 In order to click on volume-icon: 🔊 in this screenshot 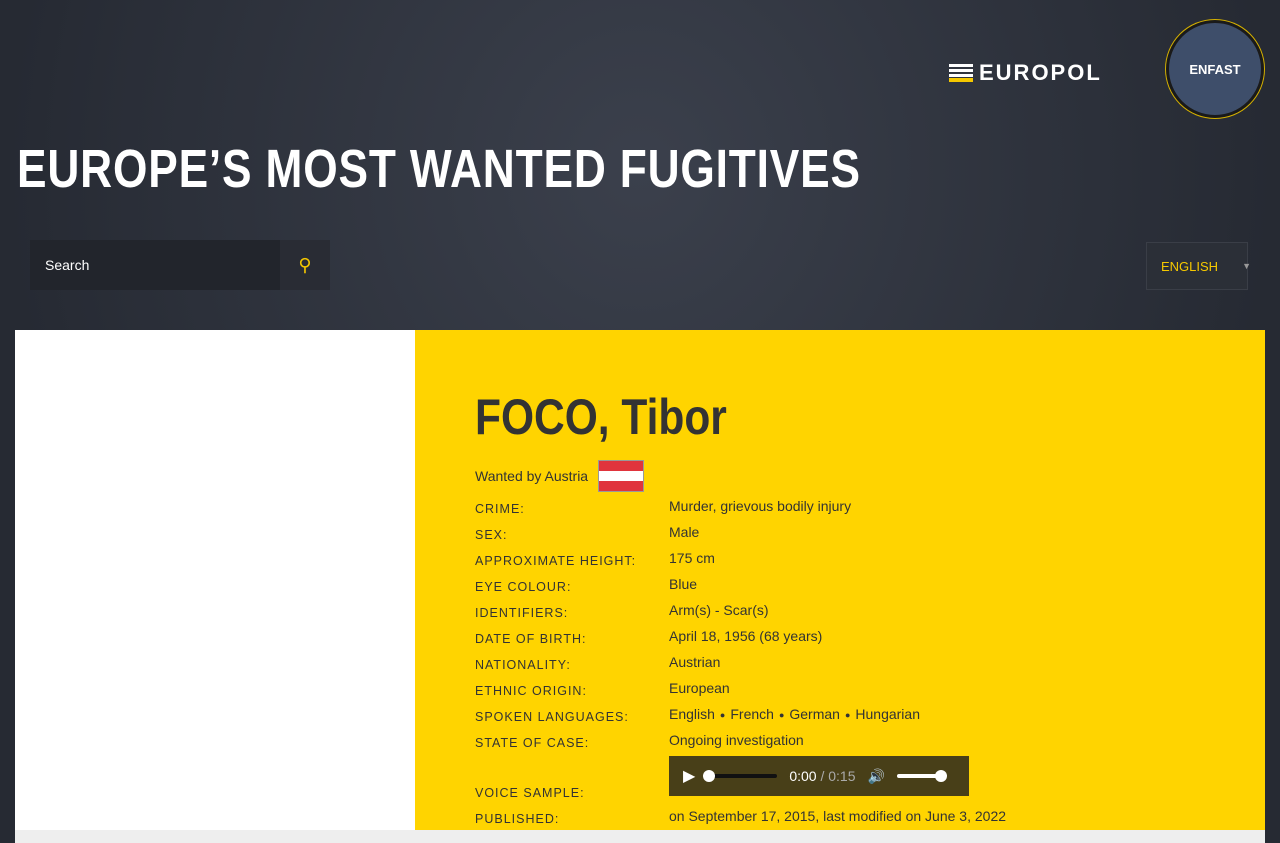, I will do `click(875, 776)`.